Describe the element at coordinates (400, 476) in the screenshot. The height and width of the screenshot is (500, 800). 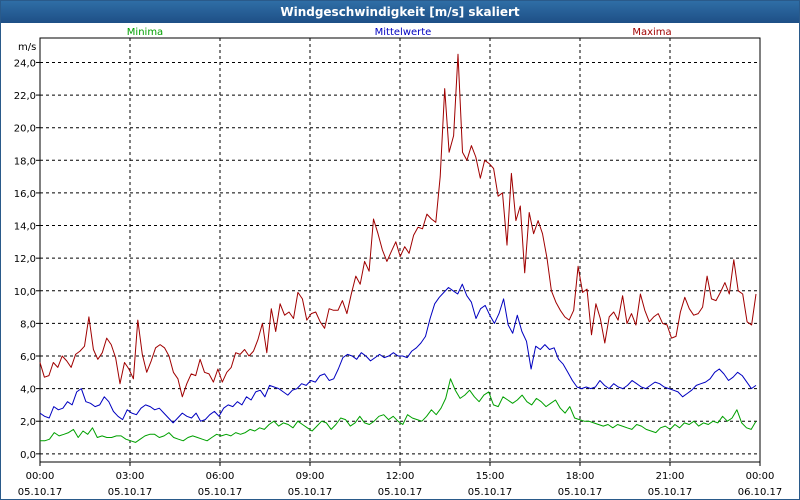
I see `x-tick-time: 12:00` at that location.